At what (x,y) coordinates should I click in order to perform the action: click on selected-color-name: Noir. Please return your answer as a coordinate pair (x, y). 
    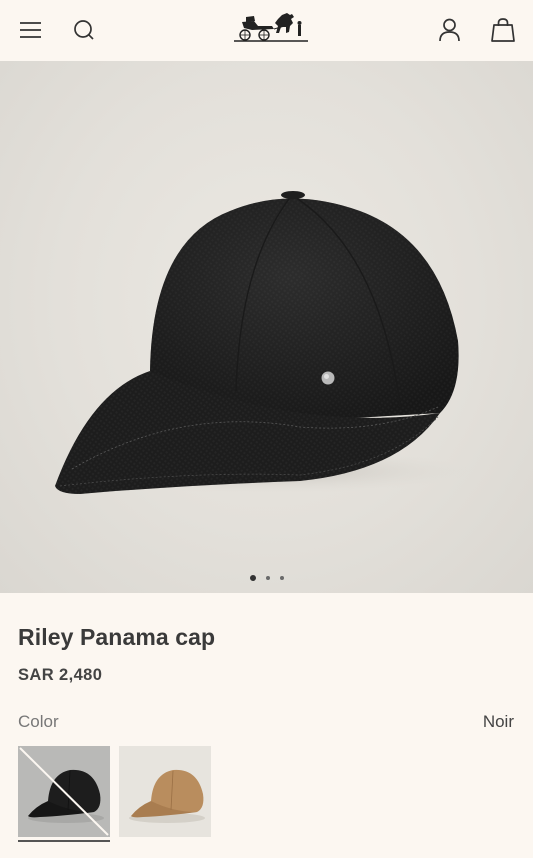
    Looking at the image, I should click on (498, 721).